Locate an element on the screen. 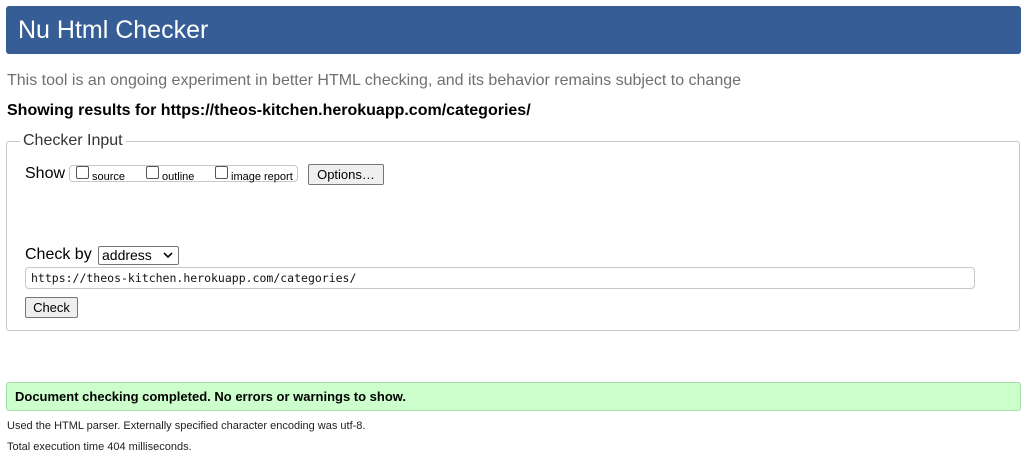  check-by-select: address is located at coordinates (138, 255).